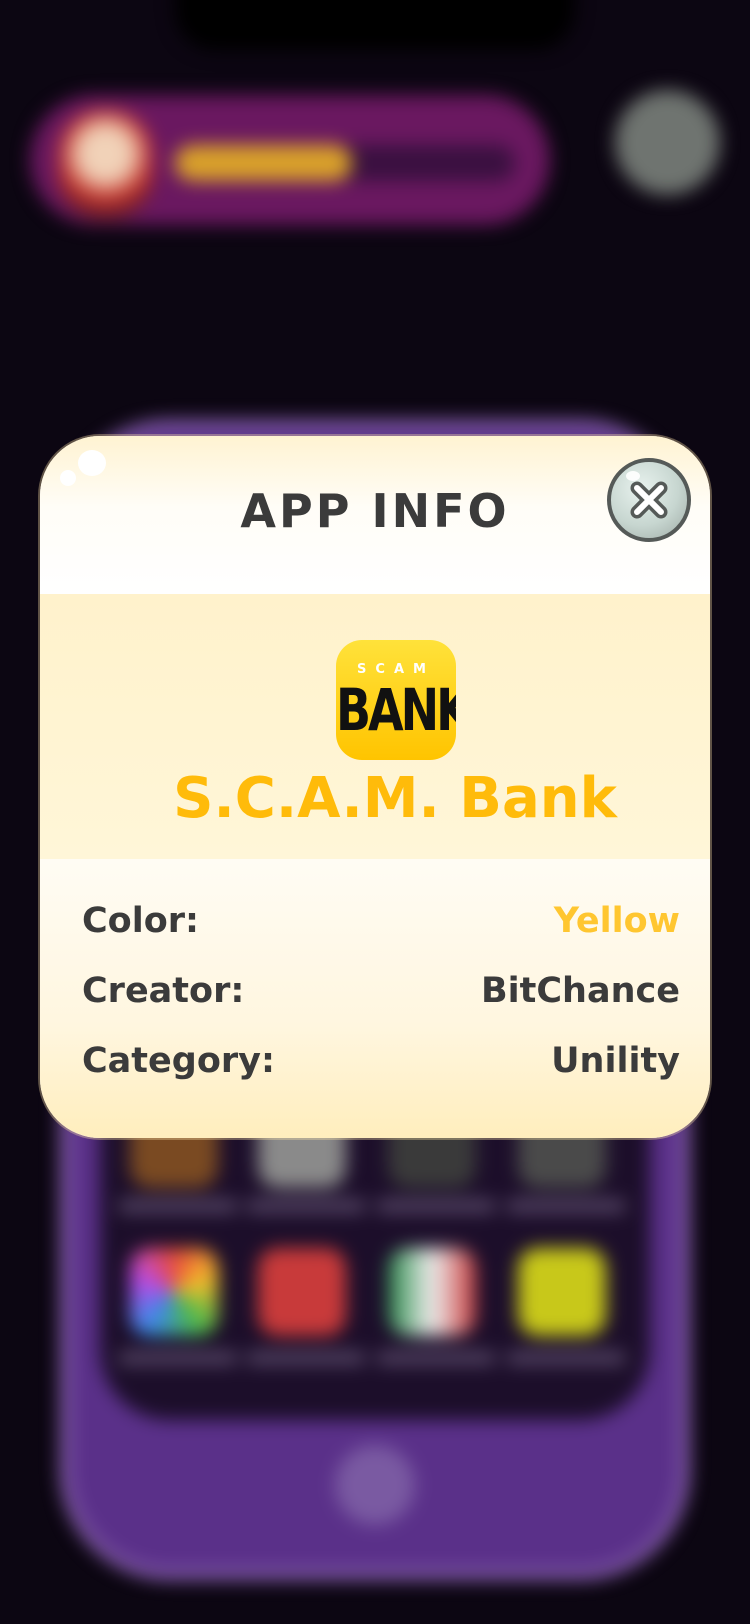  I want to click on level-progress-fill, so click(263, 163).